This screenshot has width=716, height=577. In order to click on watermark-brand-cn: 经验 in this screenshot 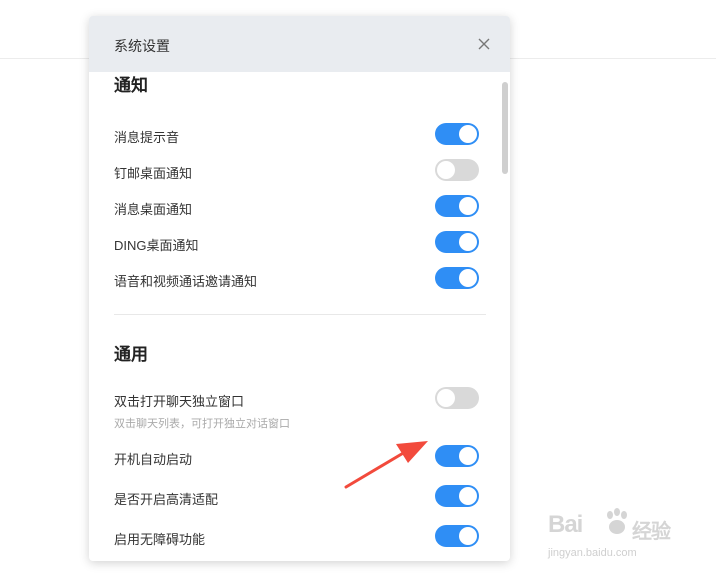, I will do `click(651, 532)`.